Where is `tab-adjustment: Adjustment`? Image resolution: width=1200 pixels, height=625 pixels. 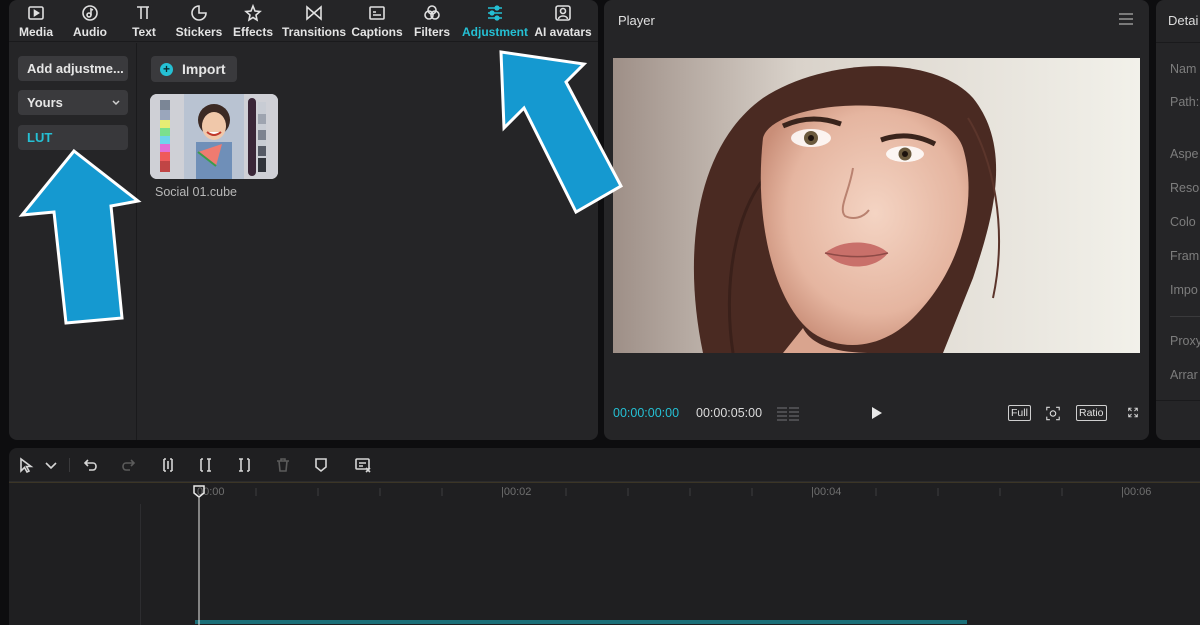 tab-adjustment: Adjustment is located at coordinates (495, 21).